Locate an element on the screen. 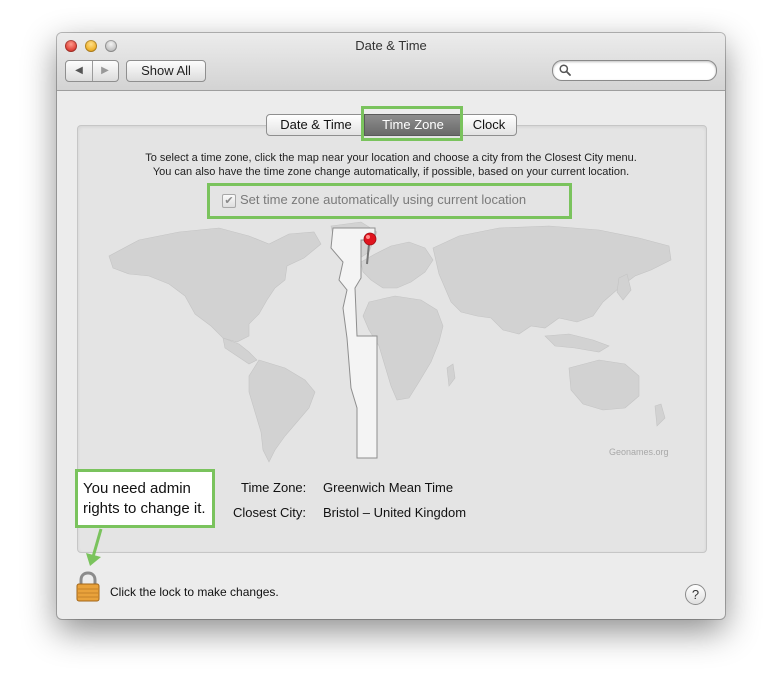 Image resolution: width=782 pixels, height=699 pixels. time-zone-value: Greenwich Mean Time is located at coordinates (388, 487).